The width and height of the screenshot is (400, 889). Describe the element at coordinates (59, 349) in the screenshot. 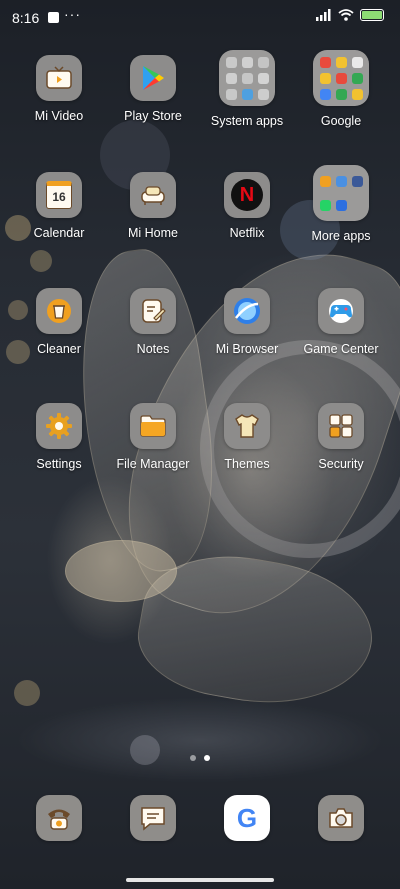

I see `app-label: Cleaner` at that location.